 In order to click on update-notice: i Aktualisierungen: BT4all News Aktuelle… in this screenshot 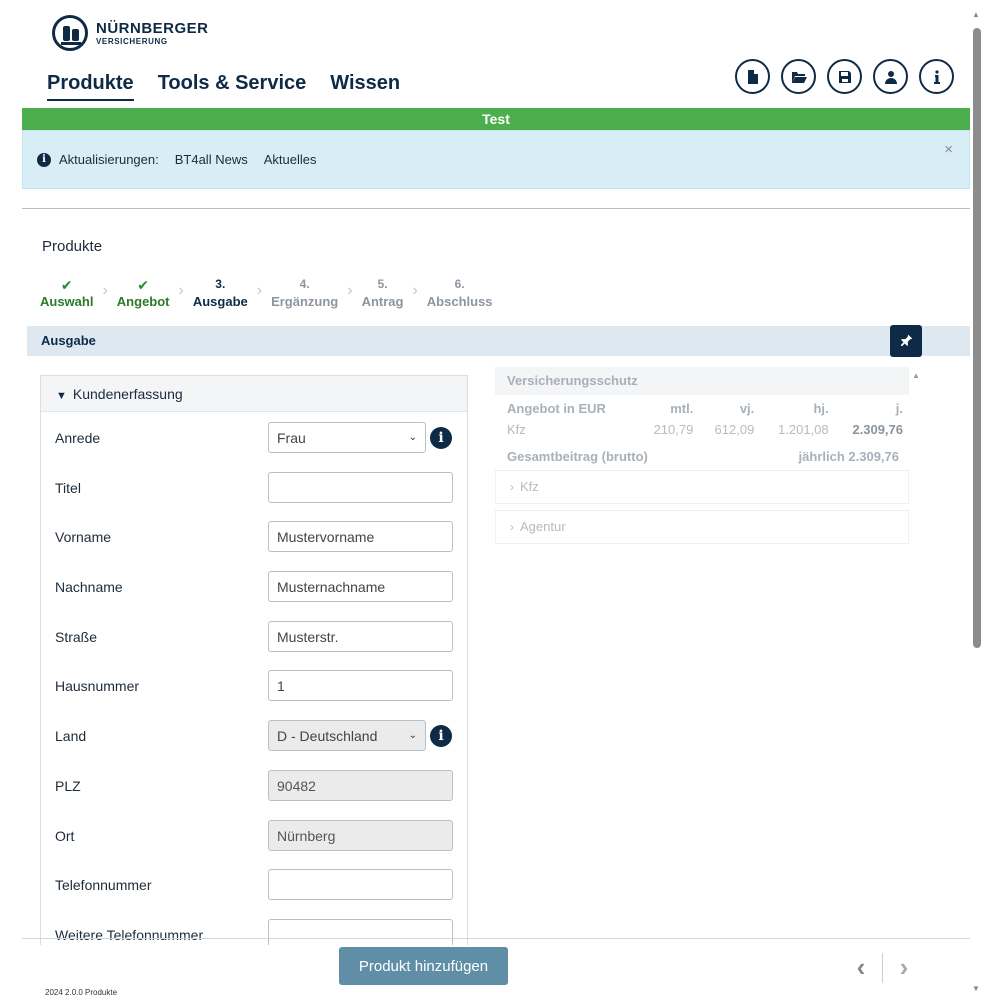, I will do `click(496, 159)`.